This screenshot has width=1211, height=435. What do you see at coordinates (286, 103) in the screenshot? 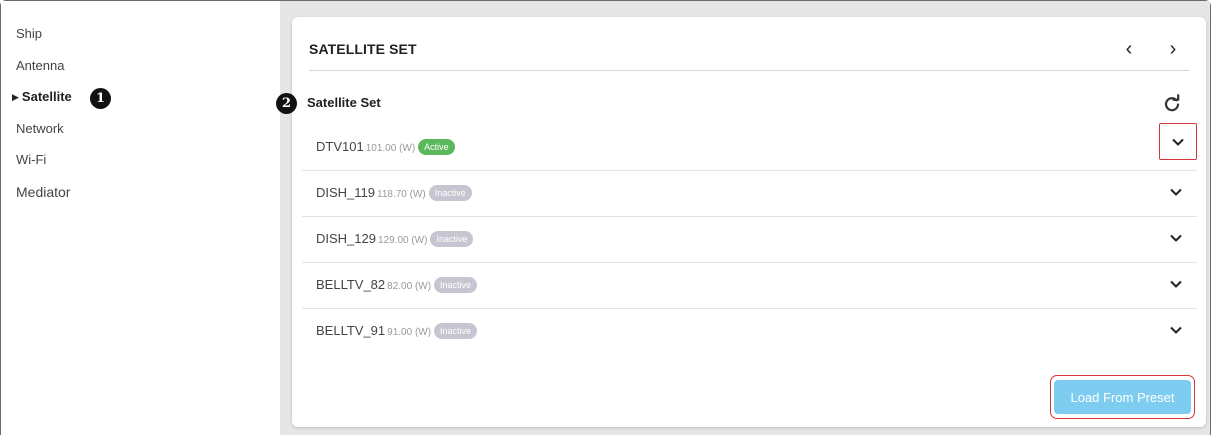
I see `callout-marker-2: 2` at bounding box center [286, 103].